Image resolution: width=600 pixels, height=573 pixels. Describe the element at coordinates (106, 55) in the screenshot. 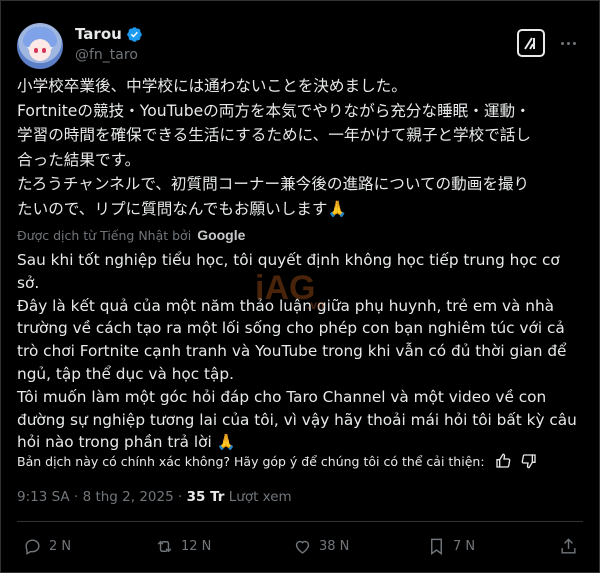

I see `author-handle: @fn_taro` at that location.